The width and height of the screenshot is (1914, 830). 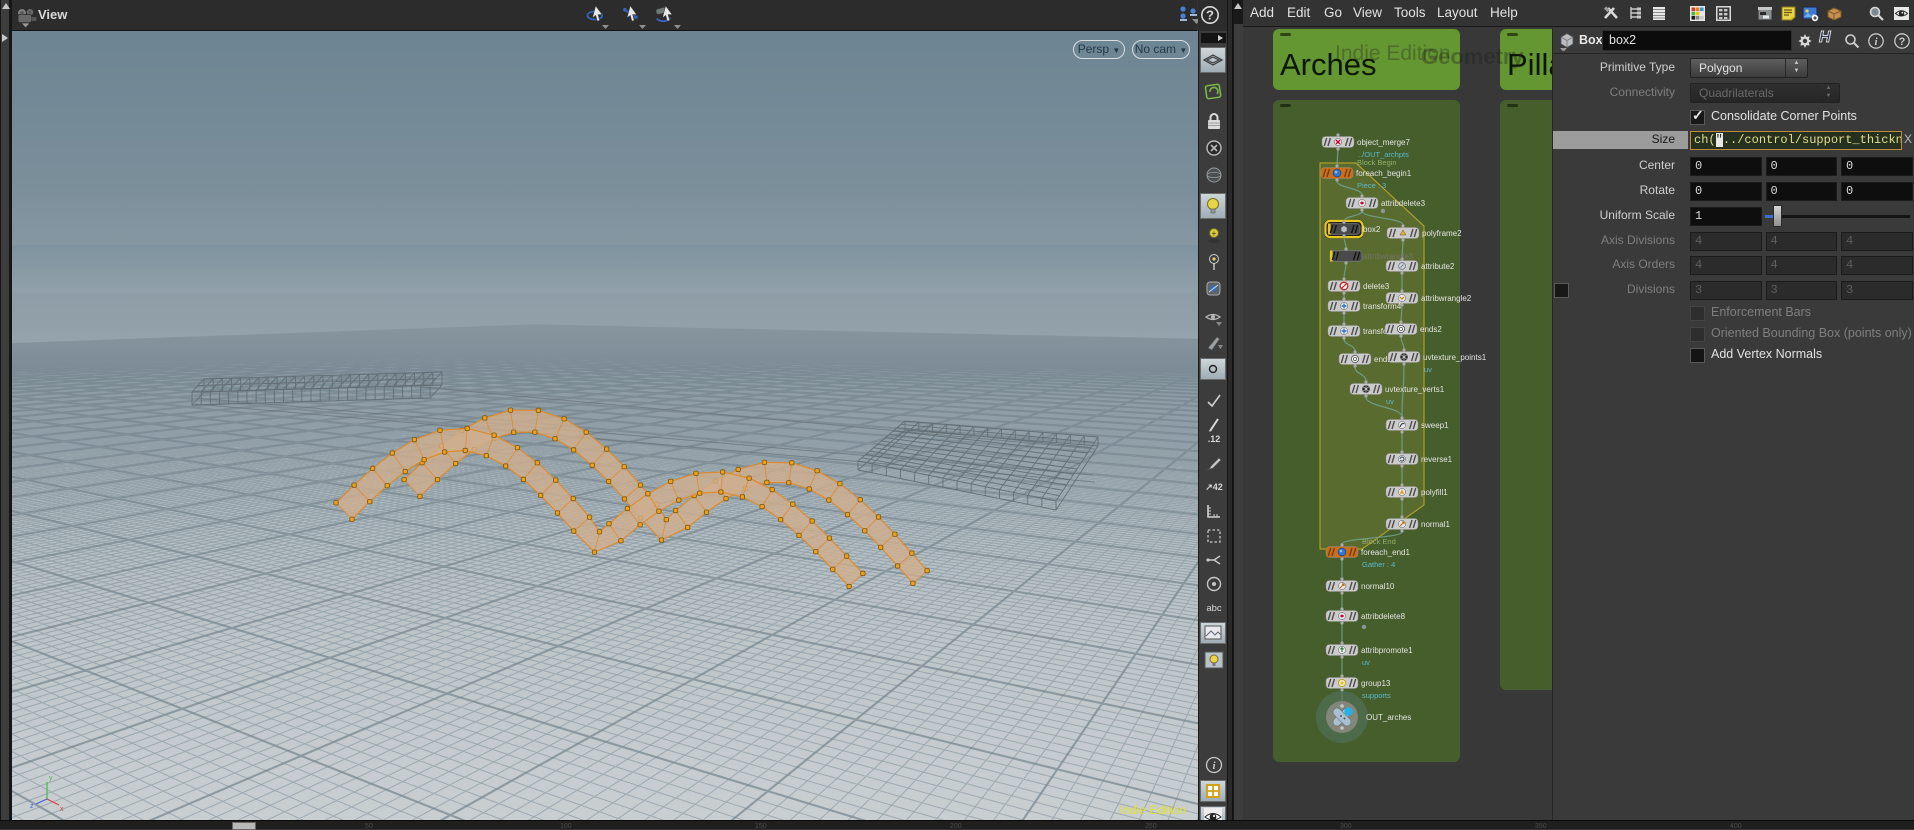 What do you see at coordinates (1385, 552) in the screenshot?
I see `svg-text: foreach_end1` at bounding box center [1385, 552].